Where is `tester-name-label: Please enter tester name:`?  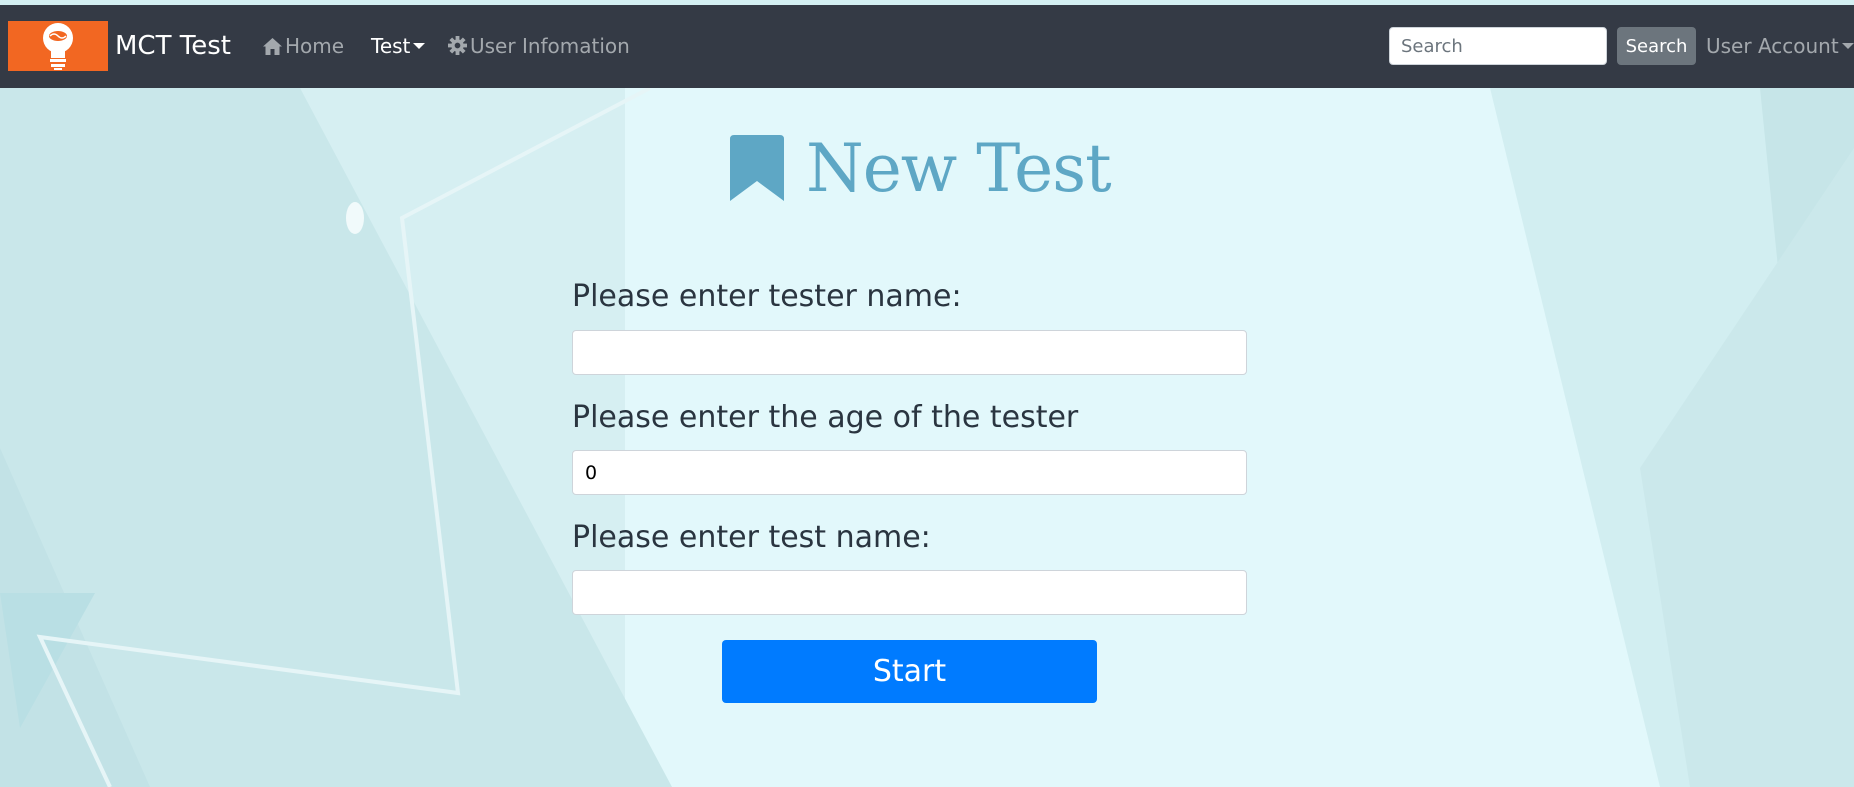
tester-name-label: Please enter tester name: is located at coordinates (767, 296).